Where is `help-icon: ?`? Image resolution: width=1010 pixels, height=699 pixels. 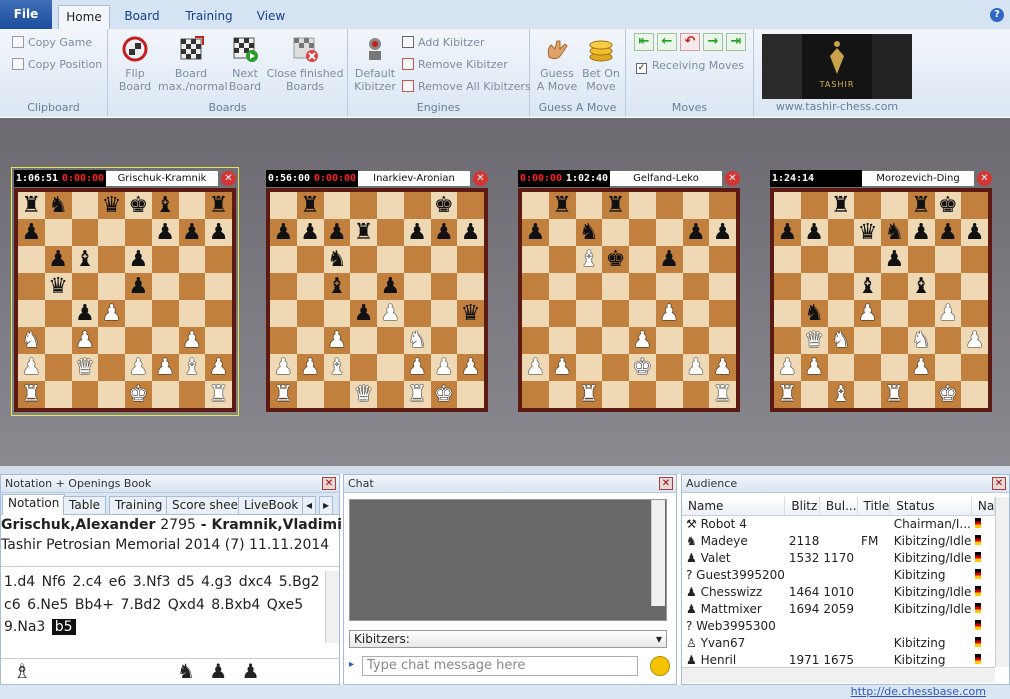 help-icon: ? is located at coordinates (997, 15).